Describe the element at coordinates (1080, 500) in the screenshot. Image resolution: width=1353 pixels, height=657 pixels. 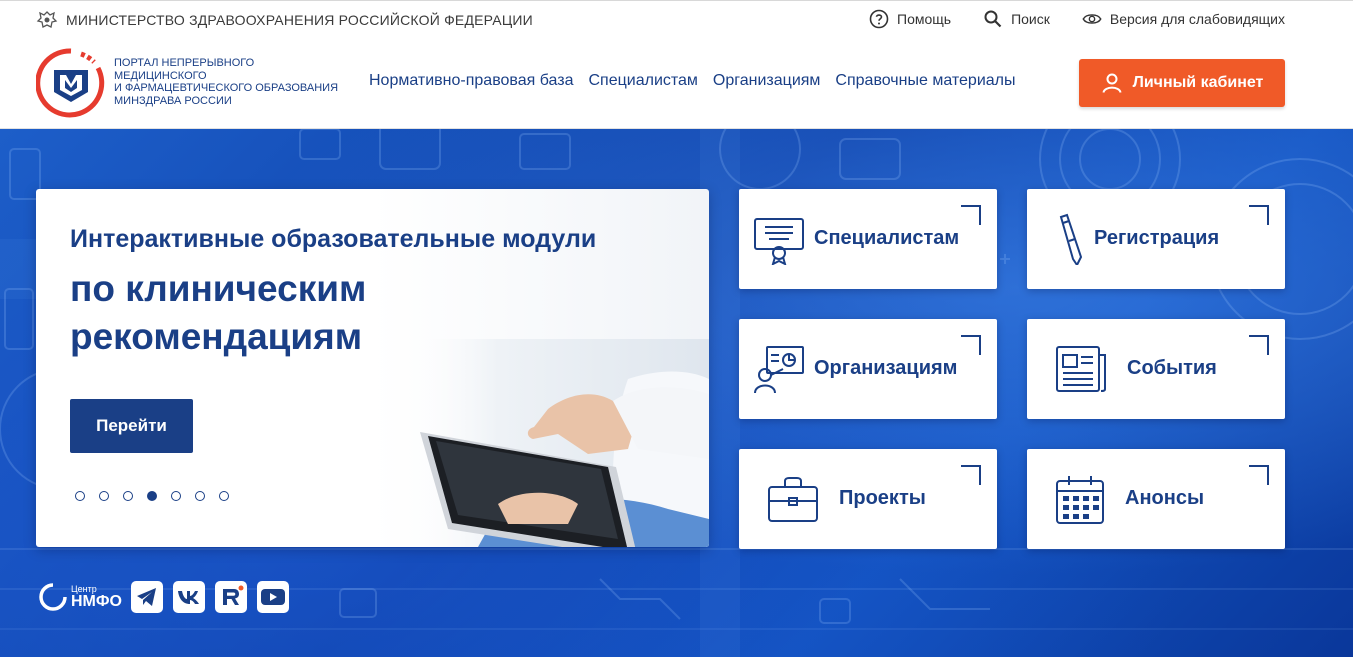
I see `calendar-icon` at that location.